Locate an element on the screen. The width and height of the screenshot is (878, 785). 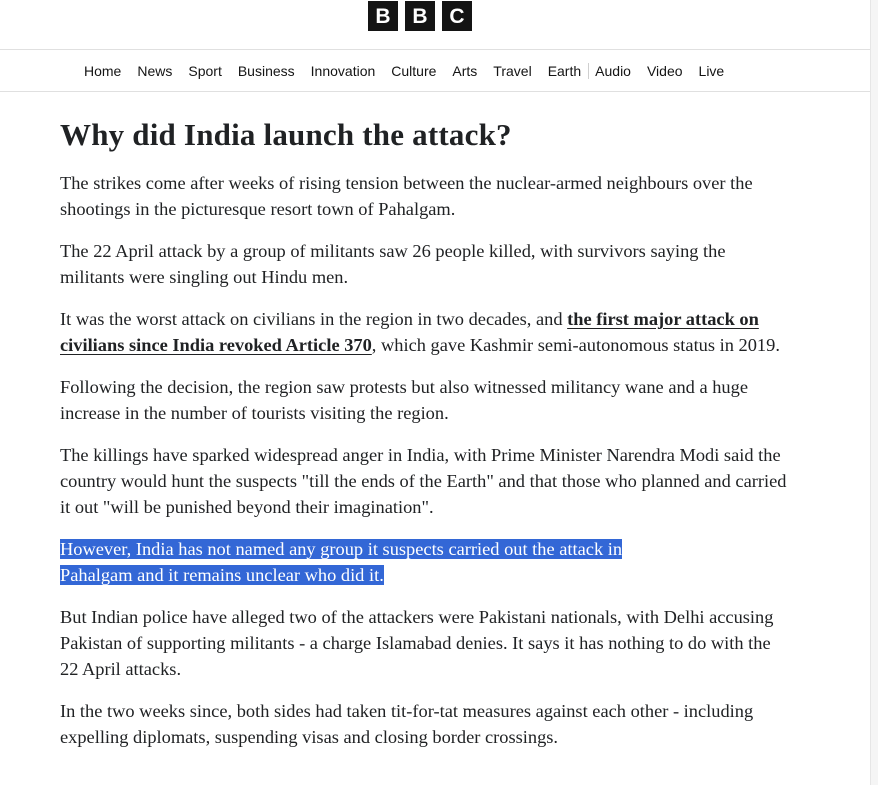
logo-letter-b2: B is located at coordinates (420, 16).